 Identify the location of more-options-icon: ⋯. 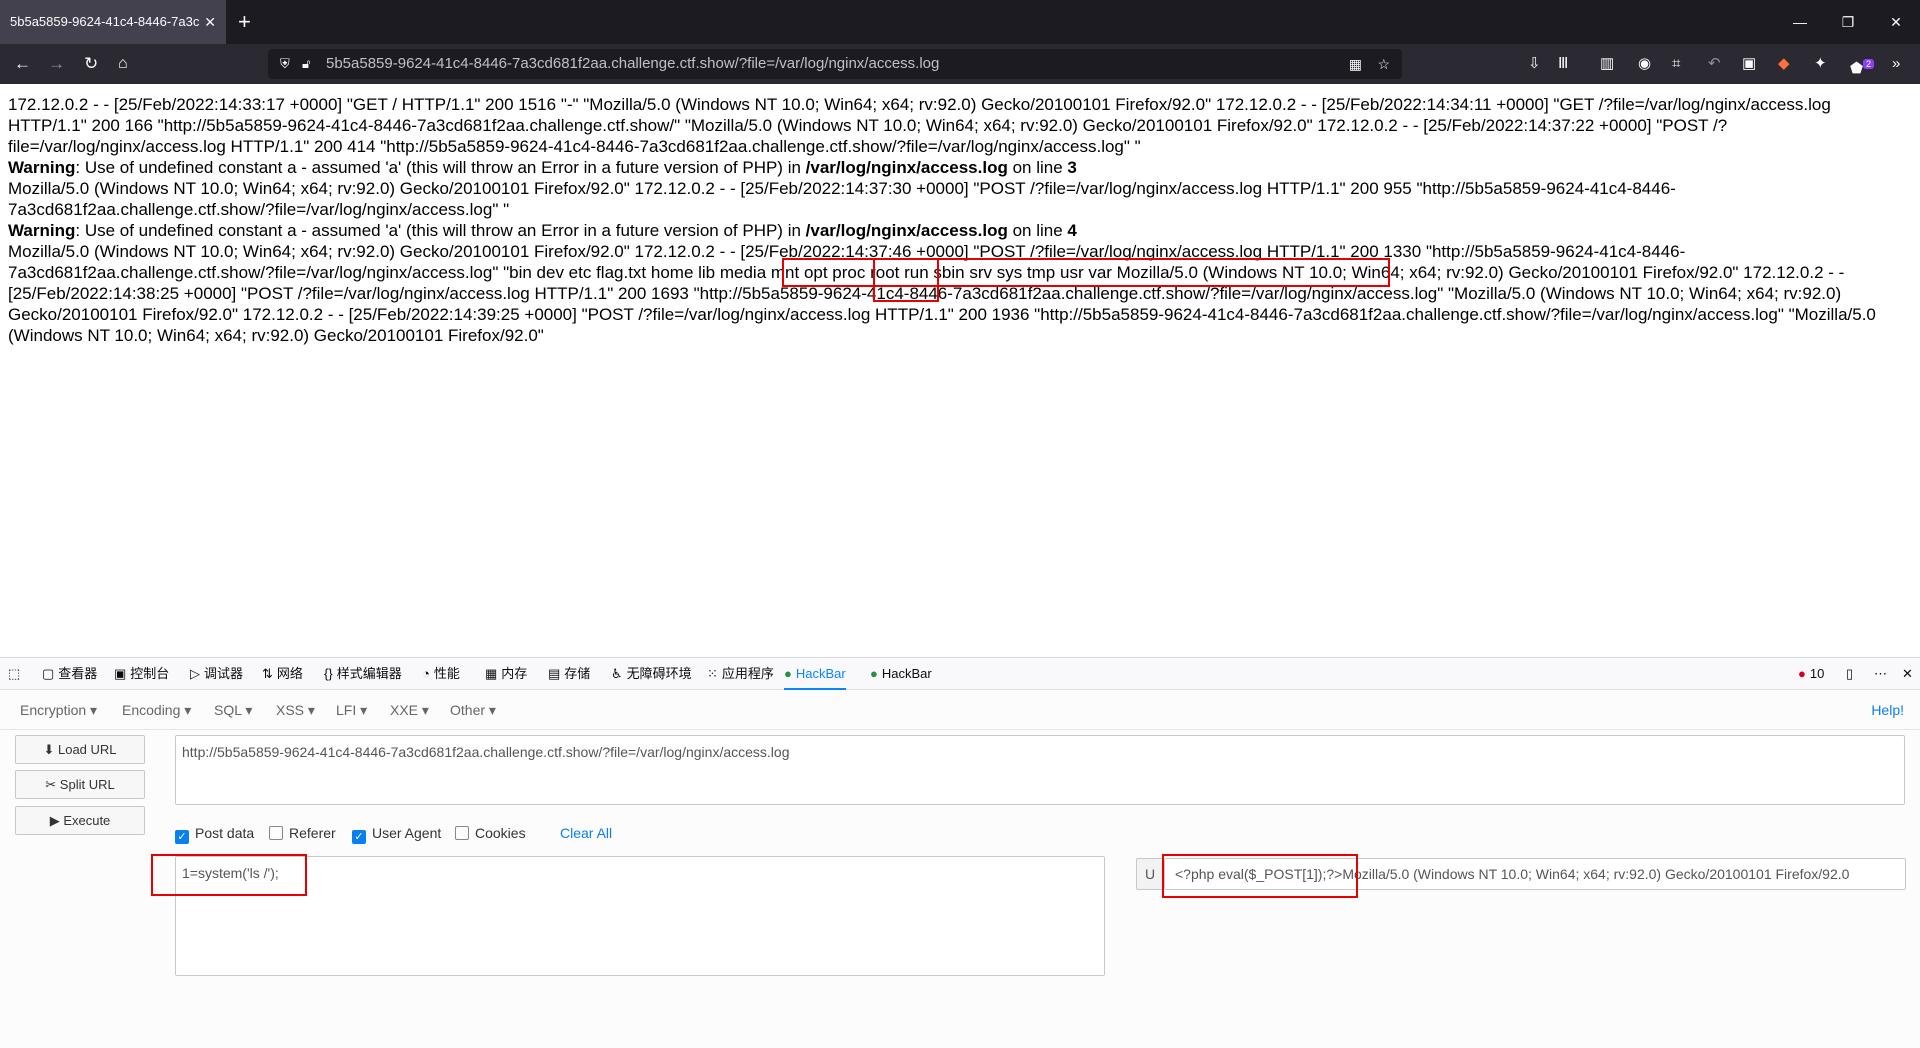
(1880, 674).